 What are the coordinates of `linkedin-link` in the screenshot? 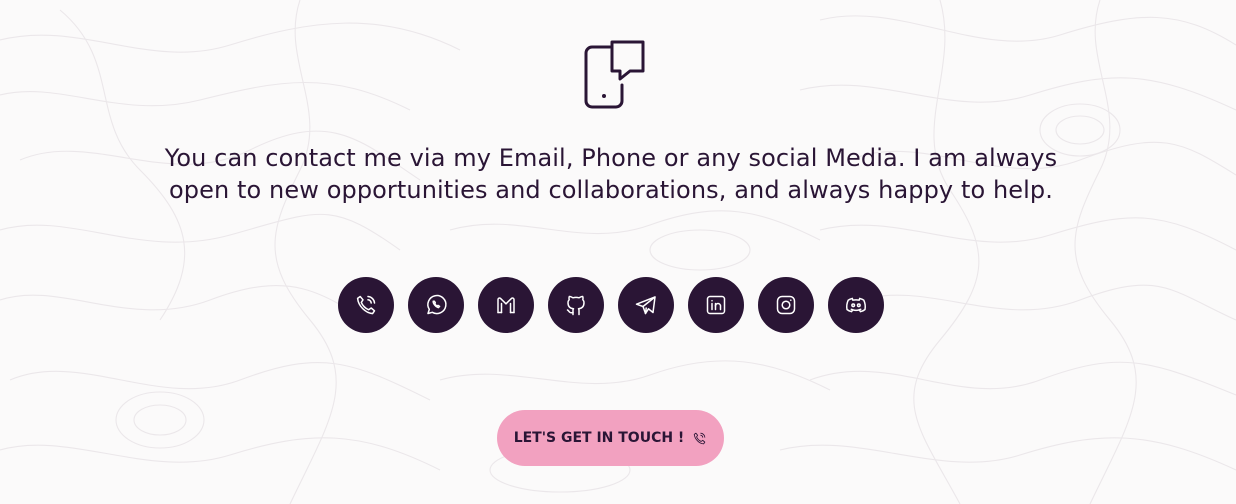 It's located at (716, 305).